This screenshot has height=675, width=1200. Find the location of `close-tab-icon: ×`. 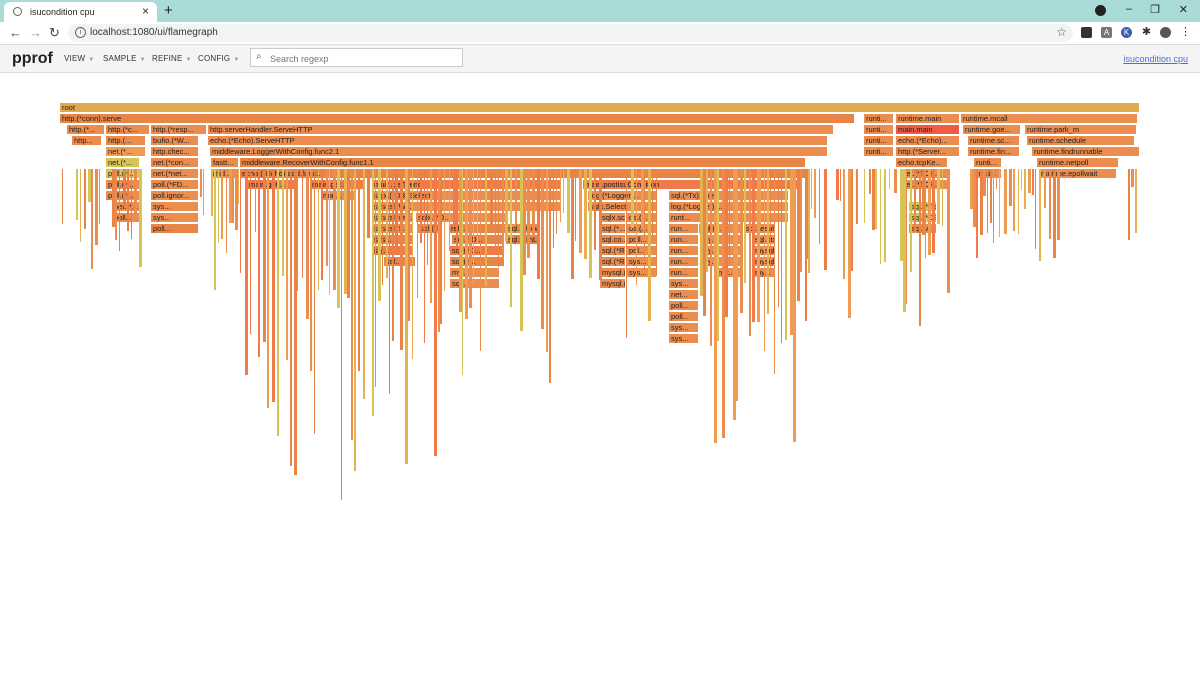

close-tab-icon: × is located at coordinates (145, 11).